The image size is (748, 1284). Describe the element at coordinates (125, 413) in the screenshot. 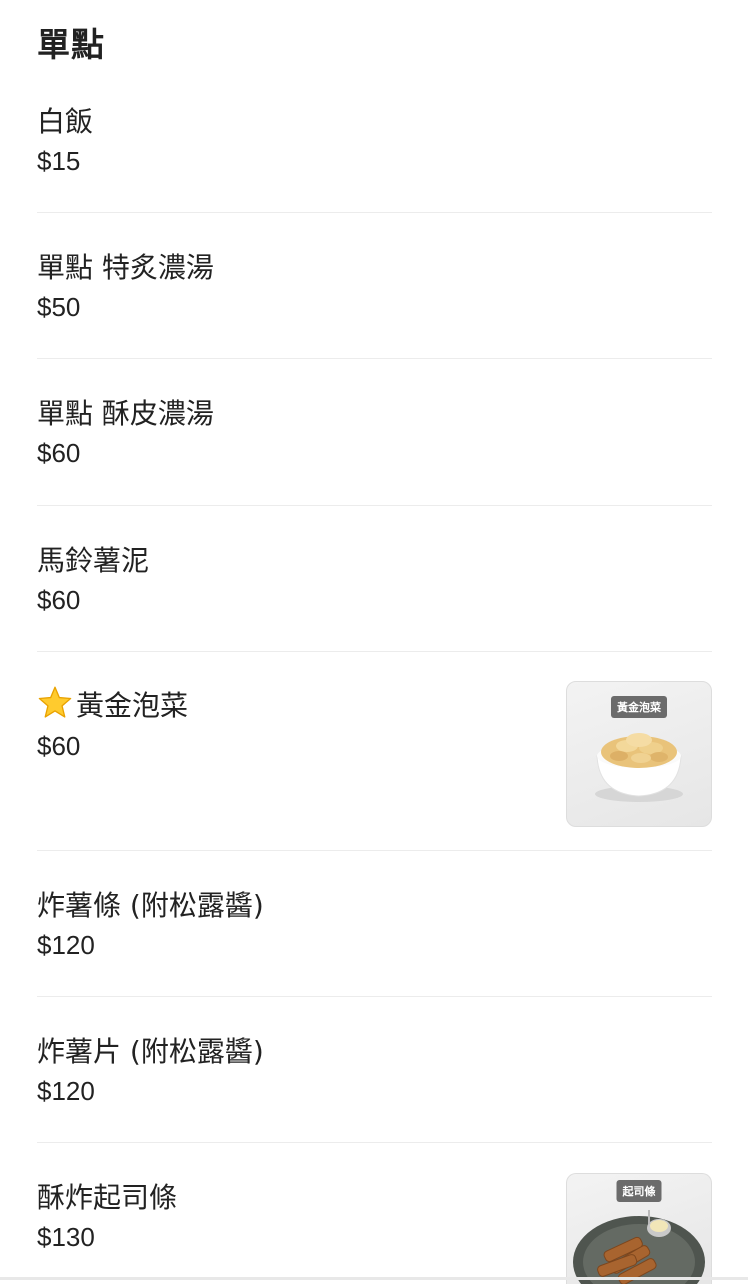

I see `item-name: 單點 酥皮濃湯` at that location.